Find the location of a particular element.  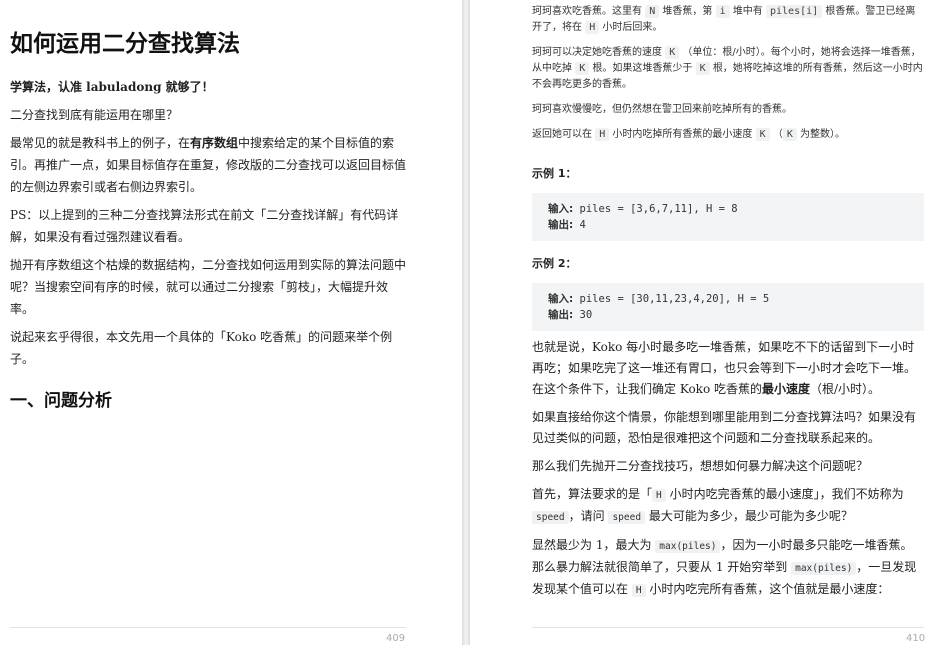

page-number: 409 is located at coordinates (396, 638).